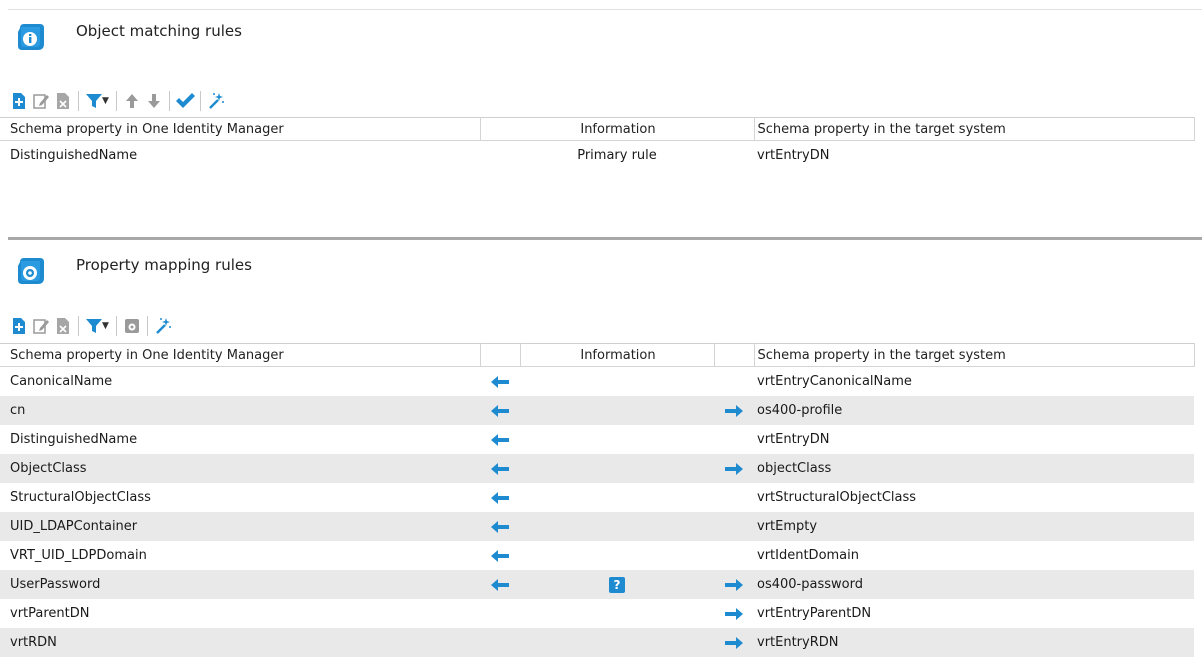  I want to click on apply-button, so click(185, 101).